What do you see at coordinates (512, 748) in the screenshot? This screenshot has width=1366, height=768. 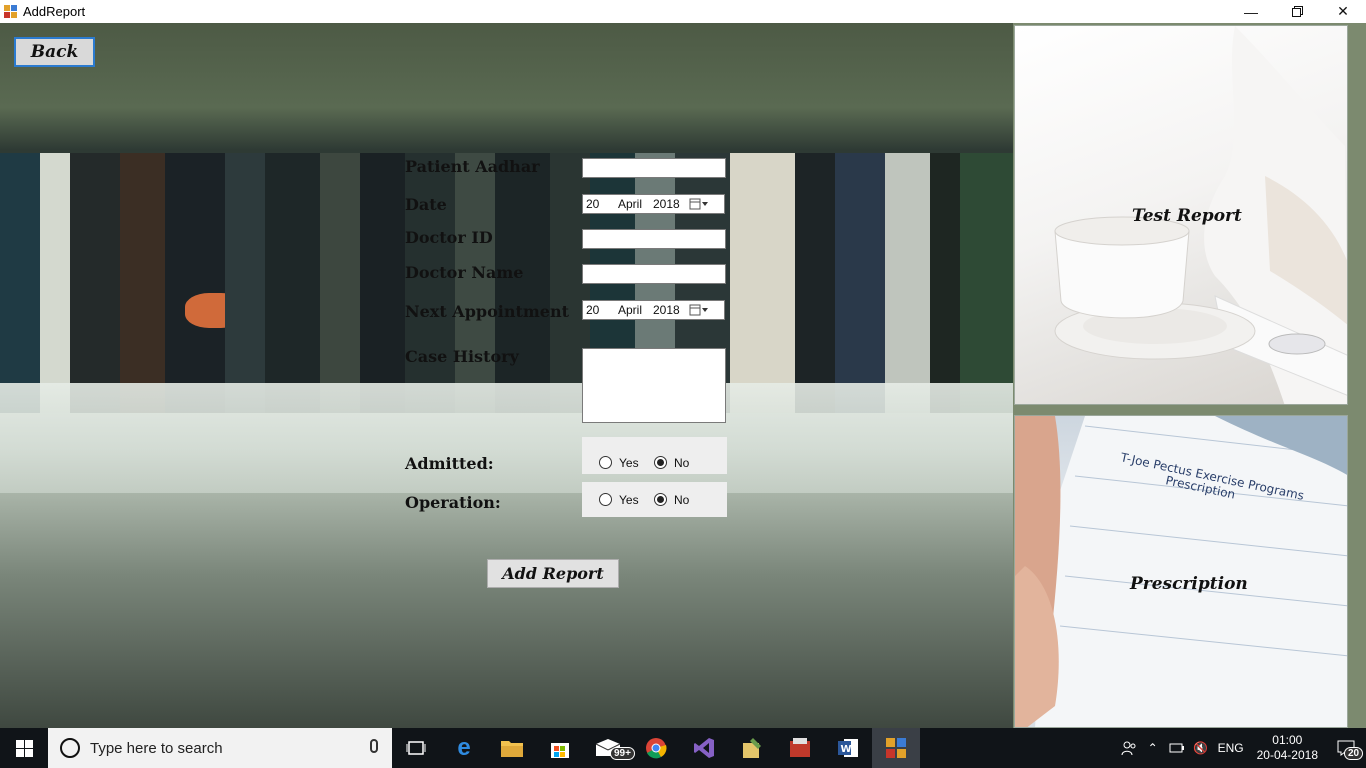 I see `file-explorer-icon` at bounding box center [512, 748].